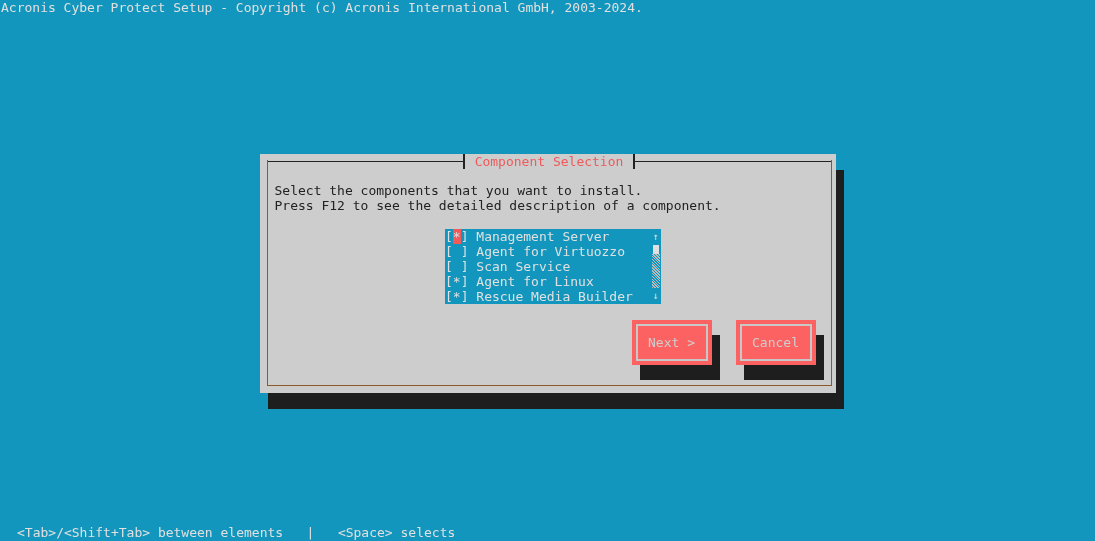  I want to click on component-item: [ ] Scan Service, so click(548, 266).